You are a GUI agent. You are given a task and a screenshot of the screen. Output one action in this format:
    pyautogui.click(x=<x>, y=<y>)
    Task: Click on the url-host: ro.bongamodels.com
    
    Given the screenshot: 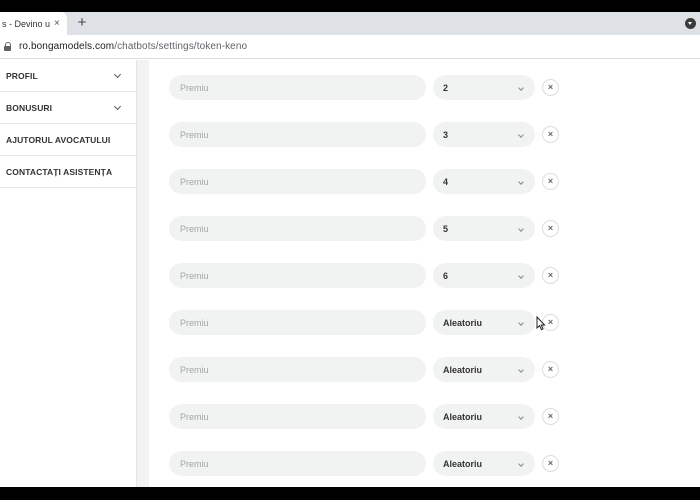 What is the action you would take?
    pyautogui.click(x=67, y=46)
    